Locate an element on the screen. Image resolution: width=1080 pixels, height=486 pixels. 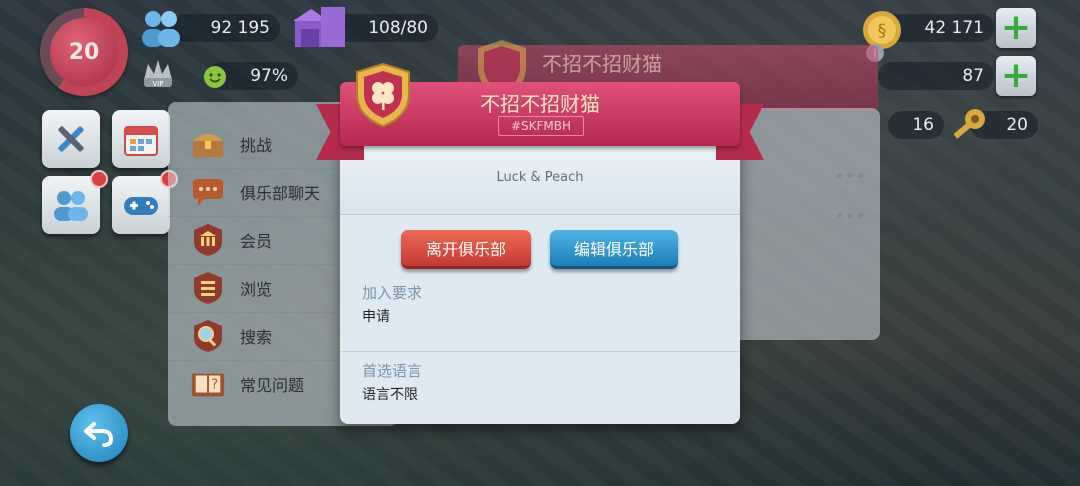
club-motto: Luck & Peach is located at coordinates (540, 177).